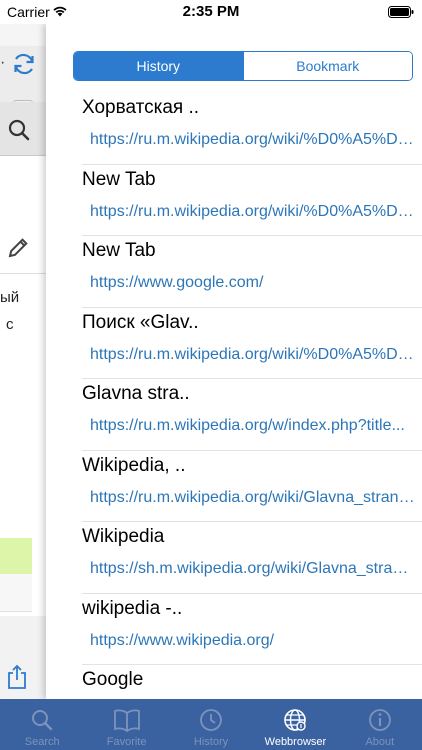 Image resolution: width=422 pixels, height=750 pixels. What do you see at coordinates (140, 322) in the screenshot?
I see `history-item-title: Поиск «Glav..` at bounding box center [140, 322].